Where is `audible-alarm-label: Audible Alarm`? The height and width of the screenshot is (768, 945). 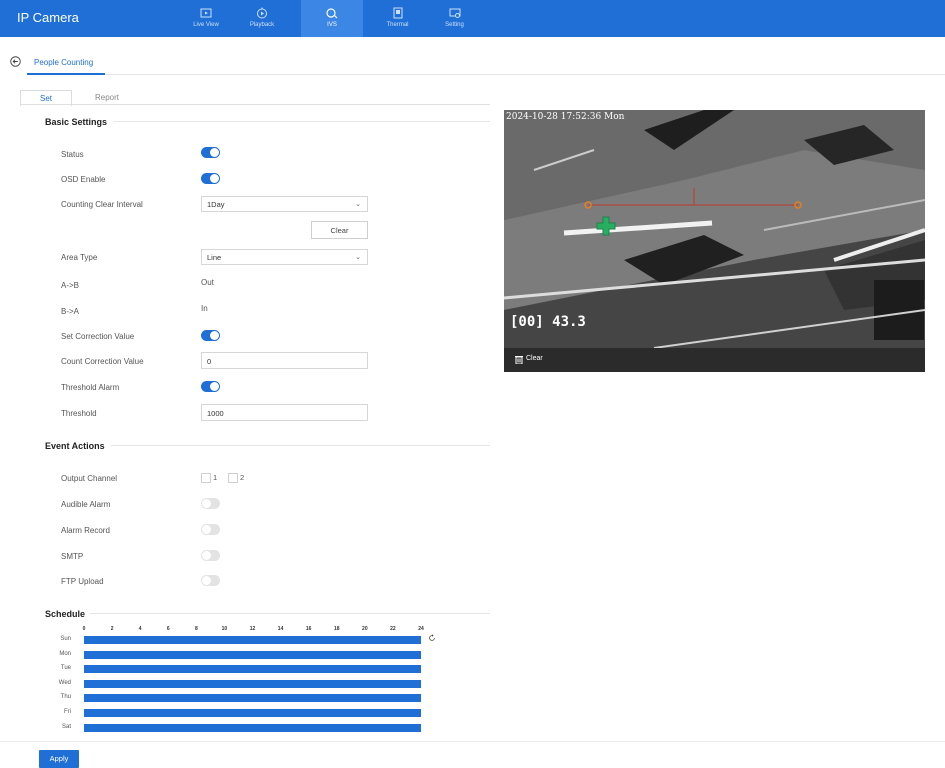 audible-alarm-label: Audible Alarm is located at coordinates (86, 504).